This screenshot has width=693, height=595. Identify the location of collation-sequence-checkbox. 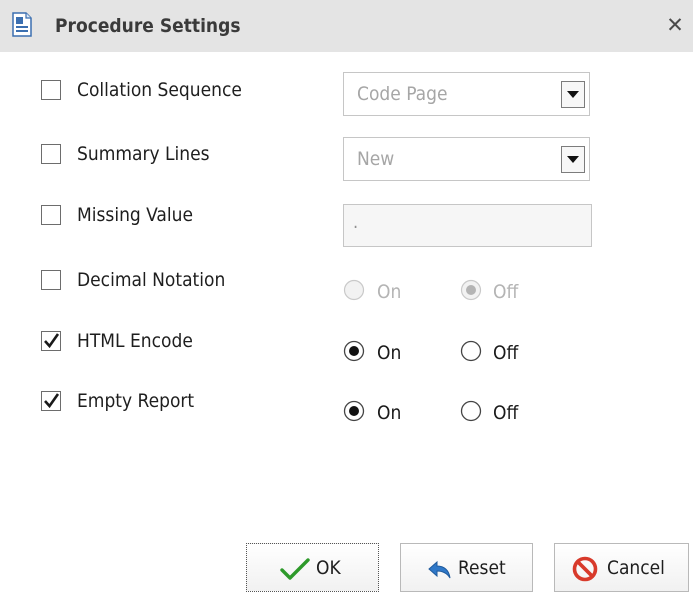
(51, 90).